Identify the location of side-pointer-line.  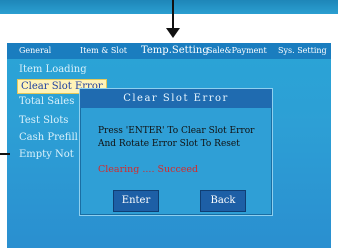
(5, 154).